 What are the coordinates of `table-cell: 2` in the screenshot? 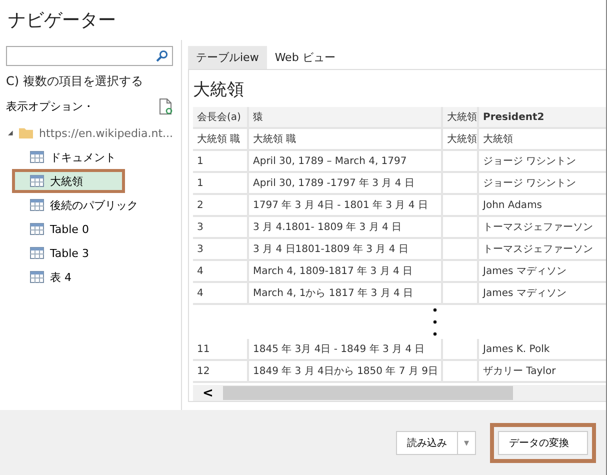 It's located at (200, 205).